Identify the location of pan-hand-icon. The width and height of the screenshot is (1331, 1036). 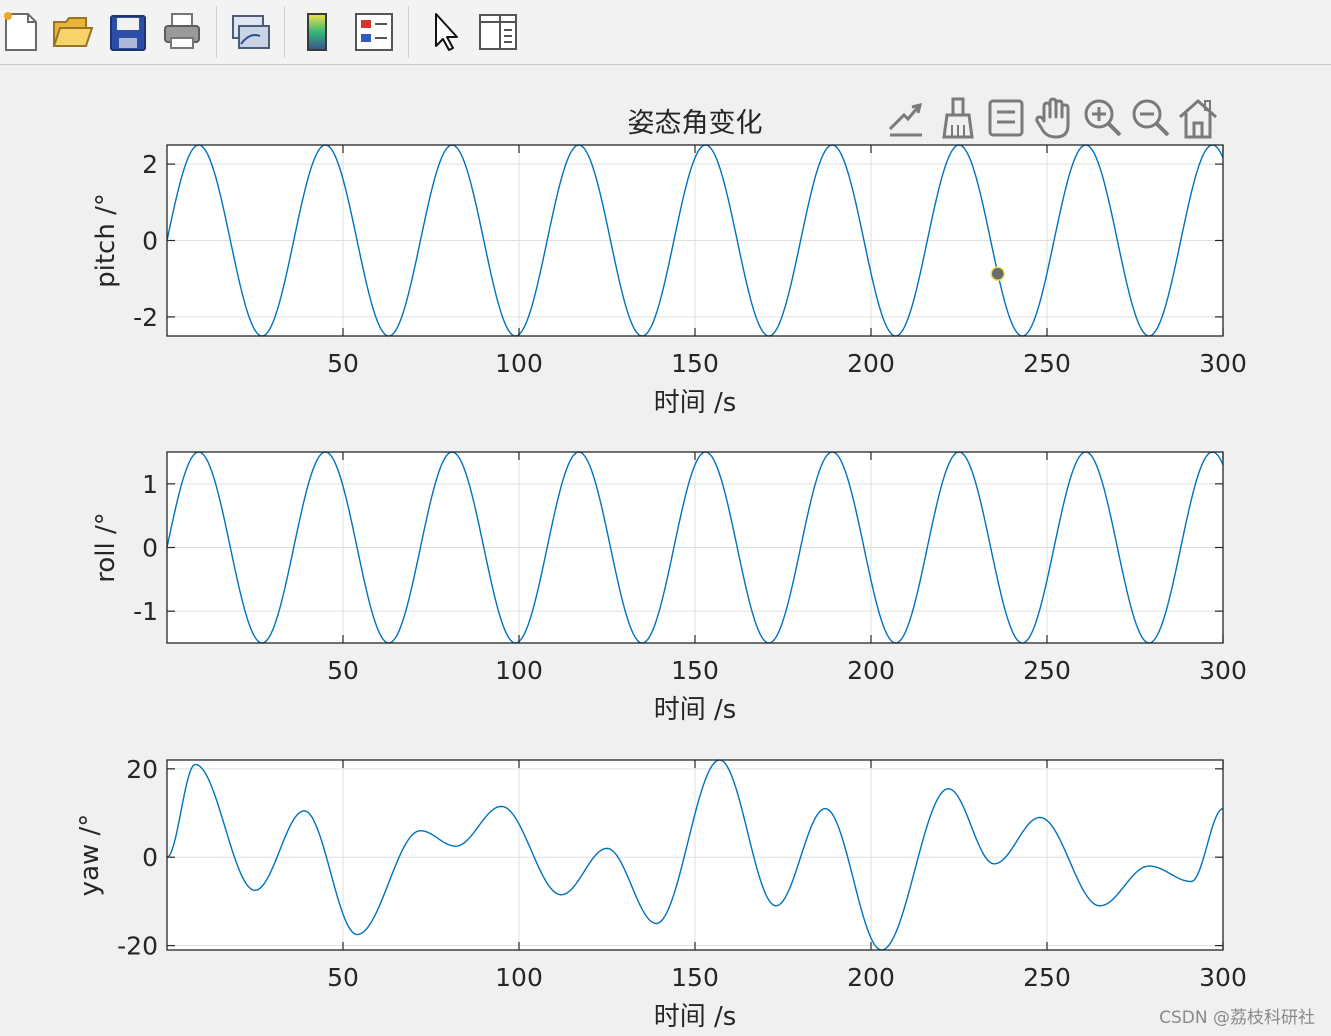
(1052, 118).